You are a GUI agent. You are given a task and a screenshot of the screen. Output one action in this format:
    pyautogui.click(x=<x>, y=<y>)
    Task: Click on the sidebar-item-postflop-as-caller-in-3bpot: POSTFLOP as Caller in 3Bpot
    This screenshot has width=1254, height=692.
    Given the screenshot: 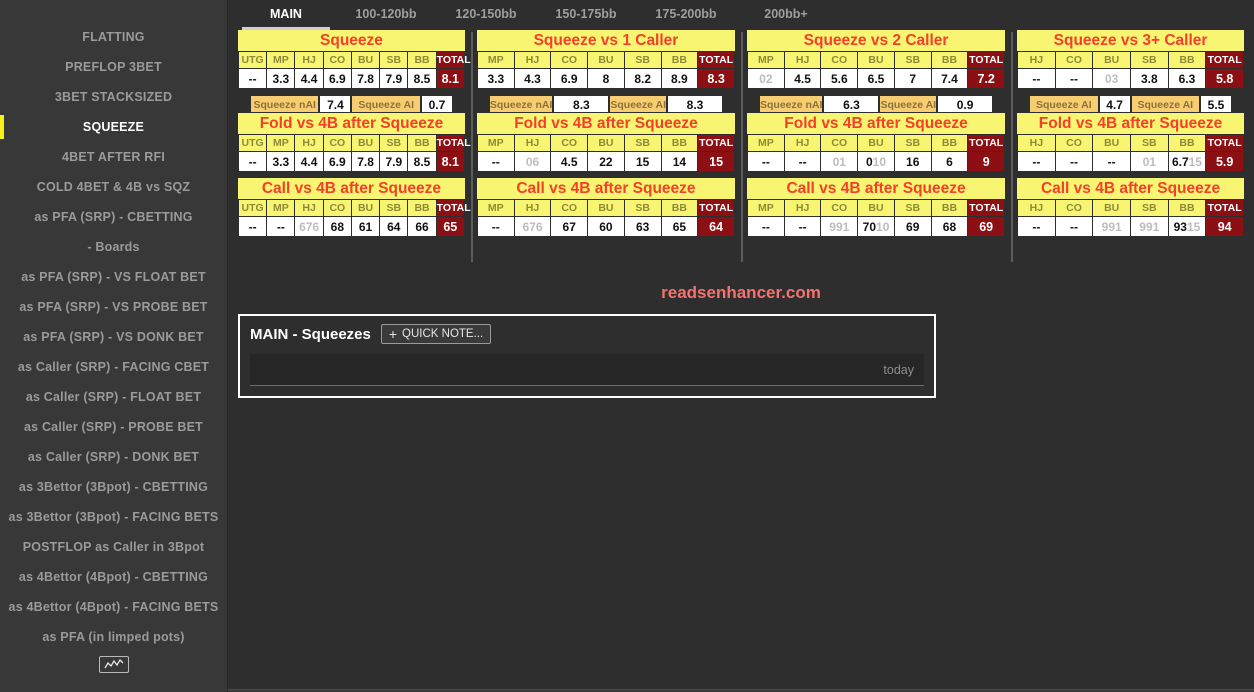 What is the action you would take?
    pyautogui.click(x=113, y=547)
    